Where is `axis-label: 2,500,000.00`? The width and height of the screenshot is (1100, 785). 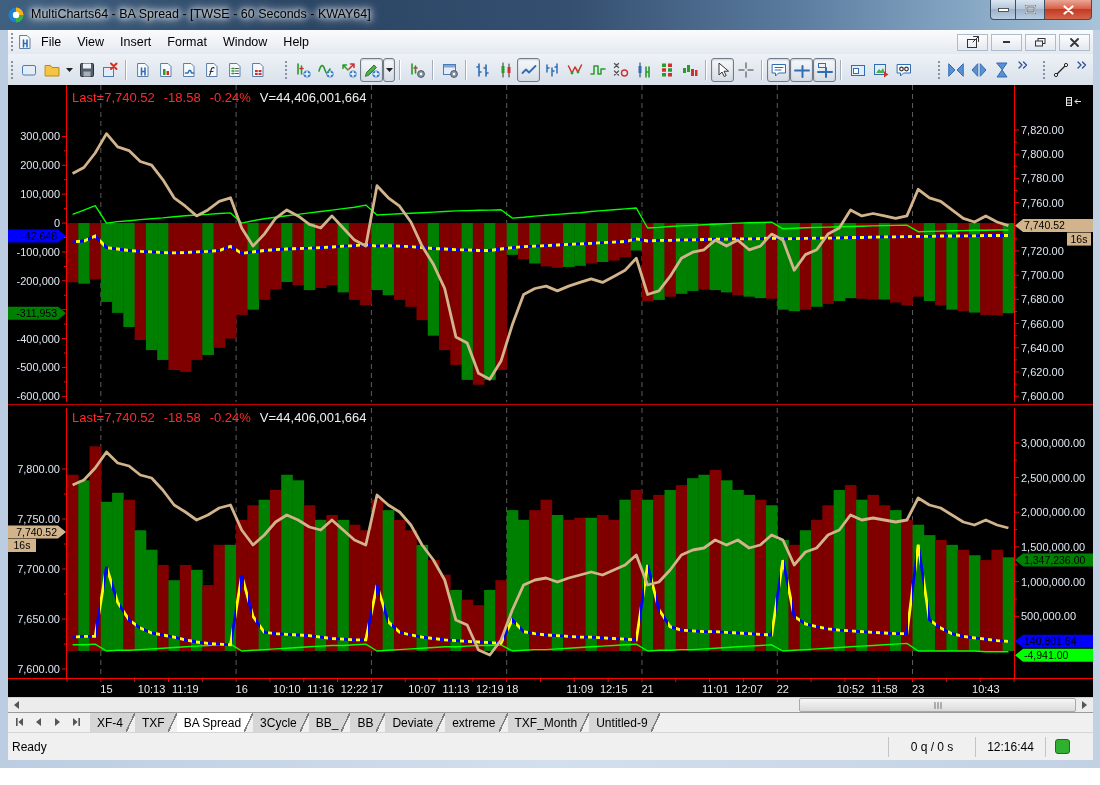
axis-label: 2,500,000.00 is located at coordinates (1053, 477).